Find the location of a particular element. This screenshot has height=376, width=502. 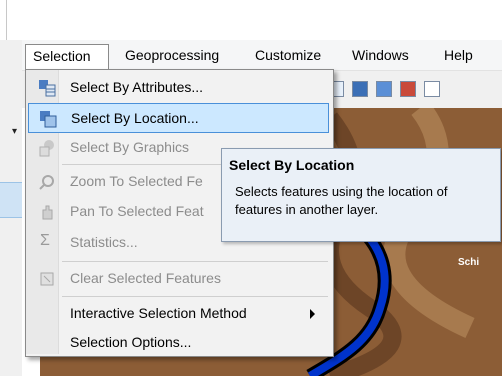

menu-help: Help is located at coordinates (458, 57).